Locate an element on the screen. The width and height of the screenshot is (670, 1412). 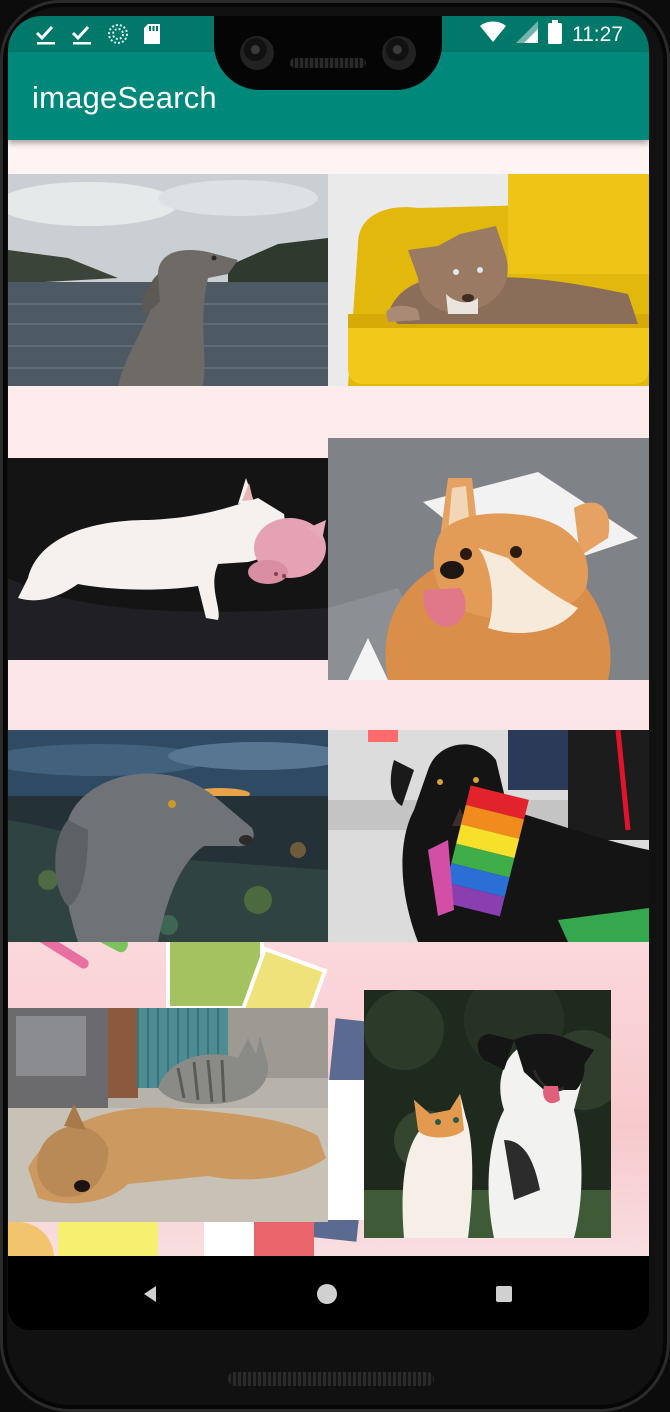
wifi-icon is located at coordinates (493, 34).